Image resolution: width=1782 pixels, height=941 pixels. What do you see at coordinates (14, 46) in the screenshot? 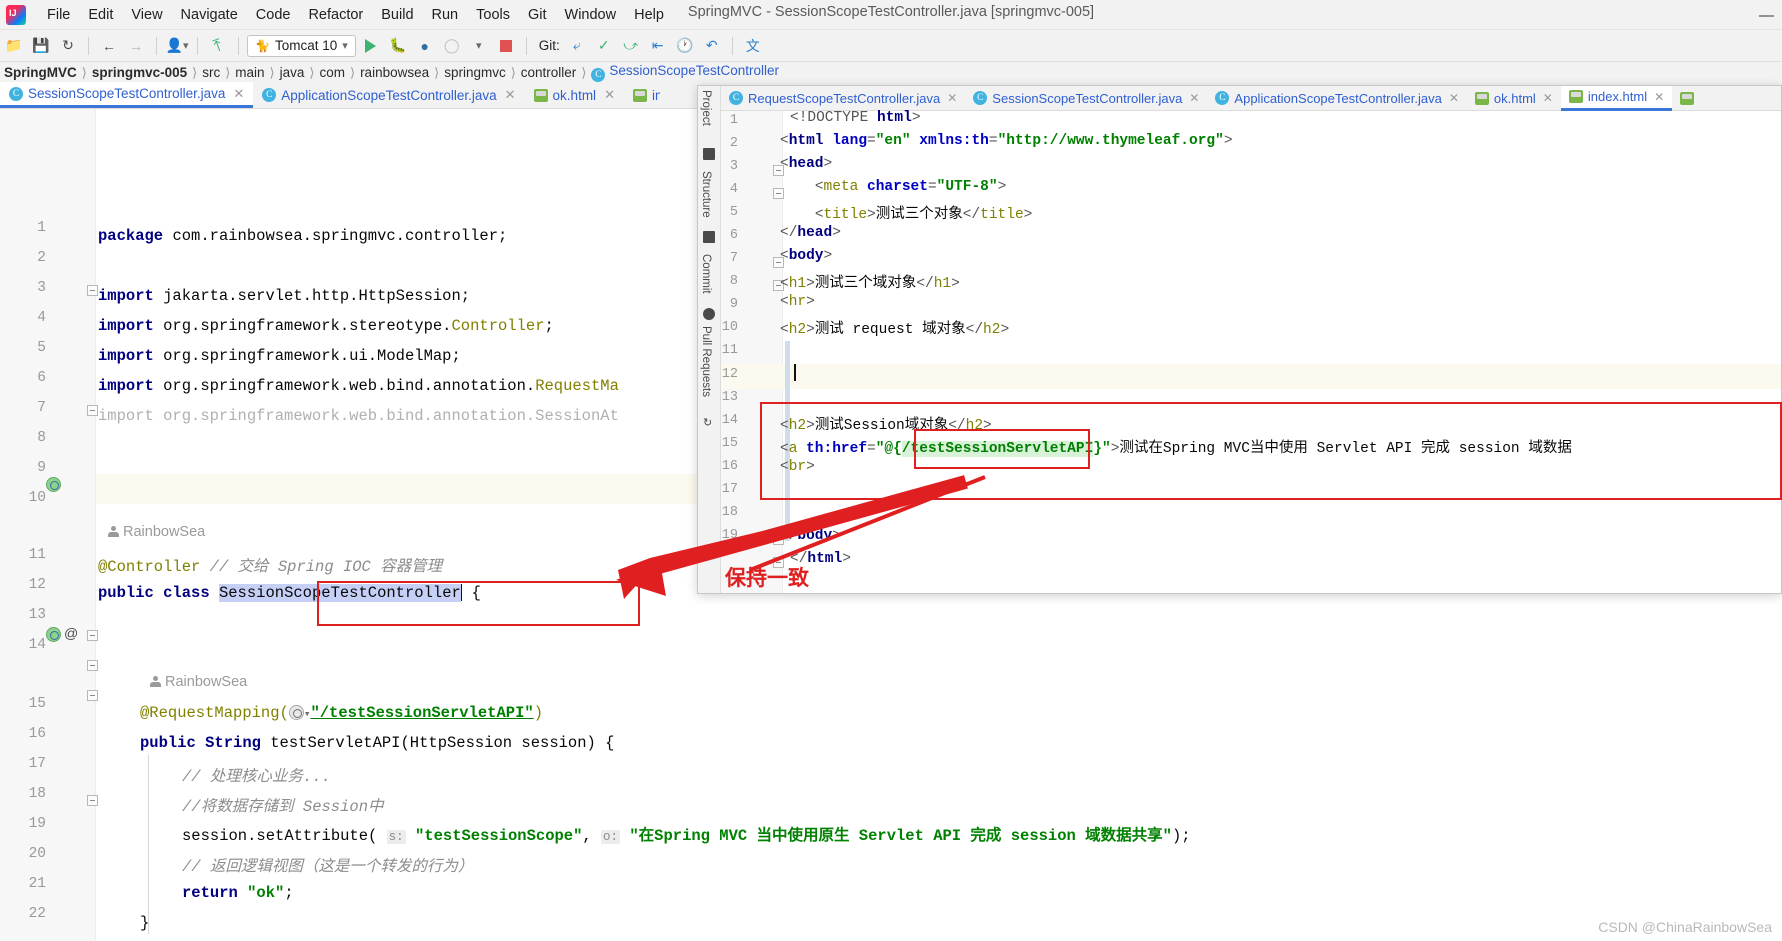
I see `project-open-icon: 📁` at bounding box center [14, 46].